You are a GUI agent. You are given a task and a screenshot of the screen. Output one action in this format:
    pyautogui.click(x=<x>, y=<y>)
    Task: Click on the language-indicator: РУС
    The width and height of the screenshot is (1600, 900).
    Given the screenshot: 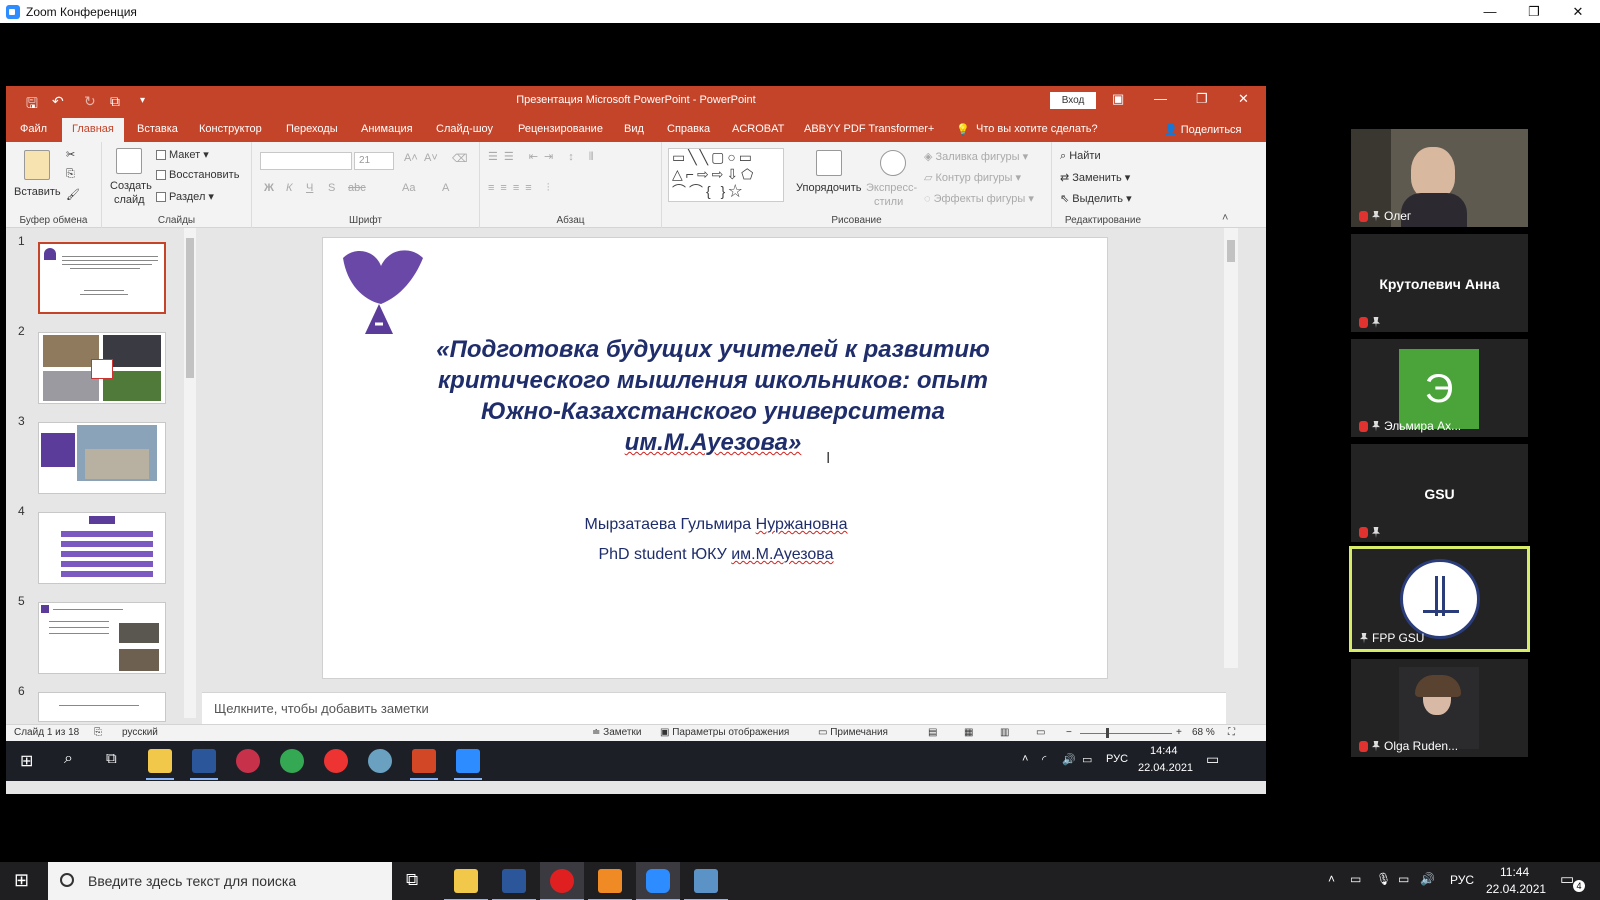 What is the action you would take?
    pyautogui.click(x=1462, y=880)
    